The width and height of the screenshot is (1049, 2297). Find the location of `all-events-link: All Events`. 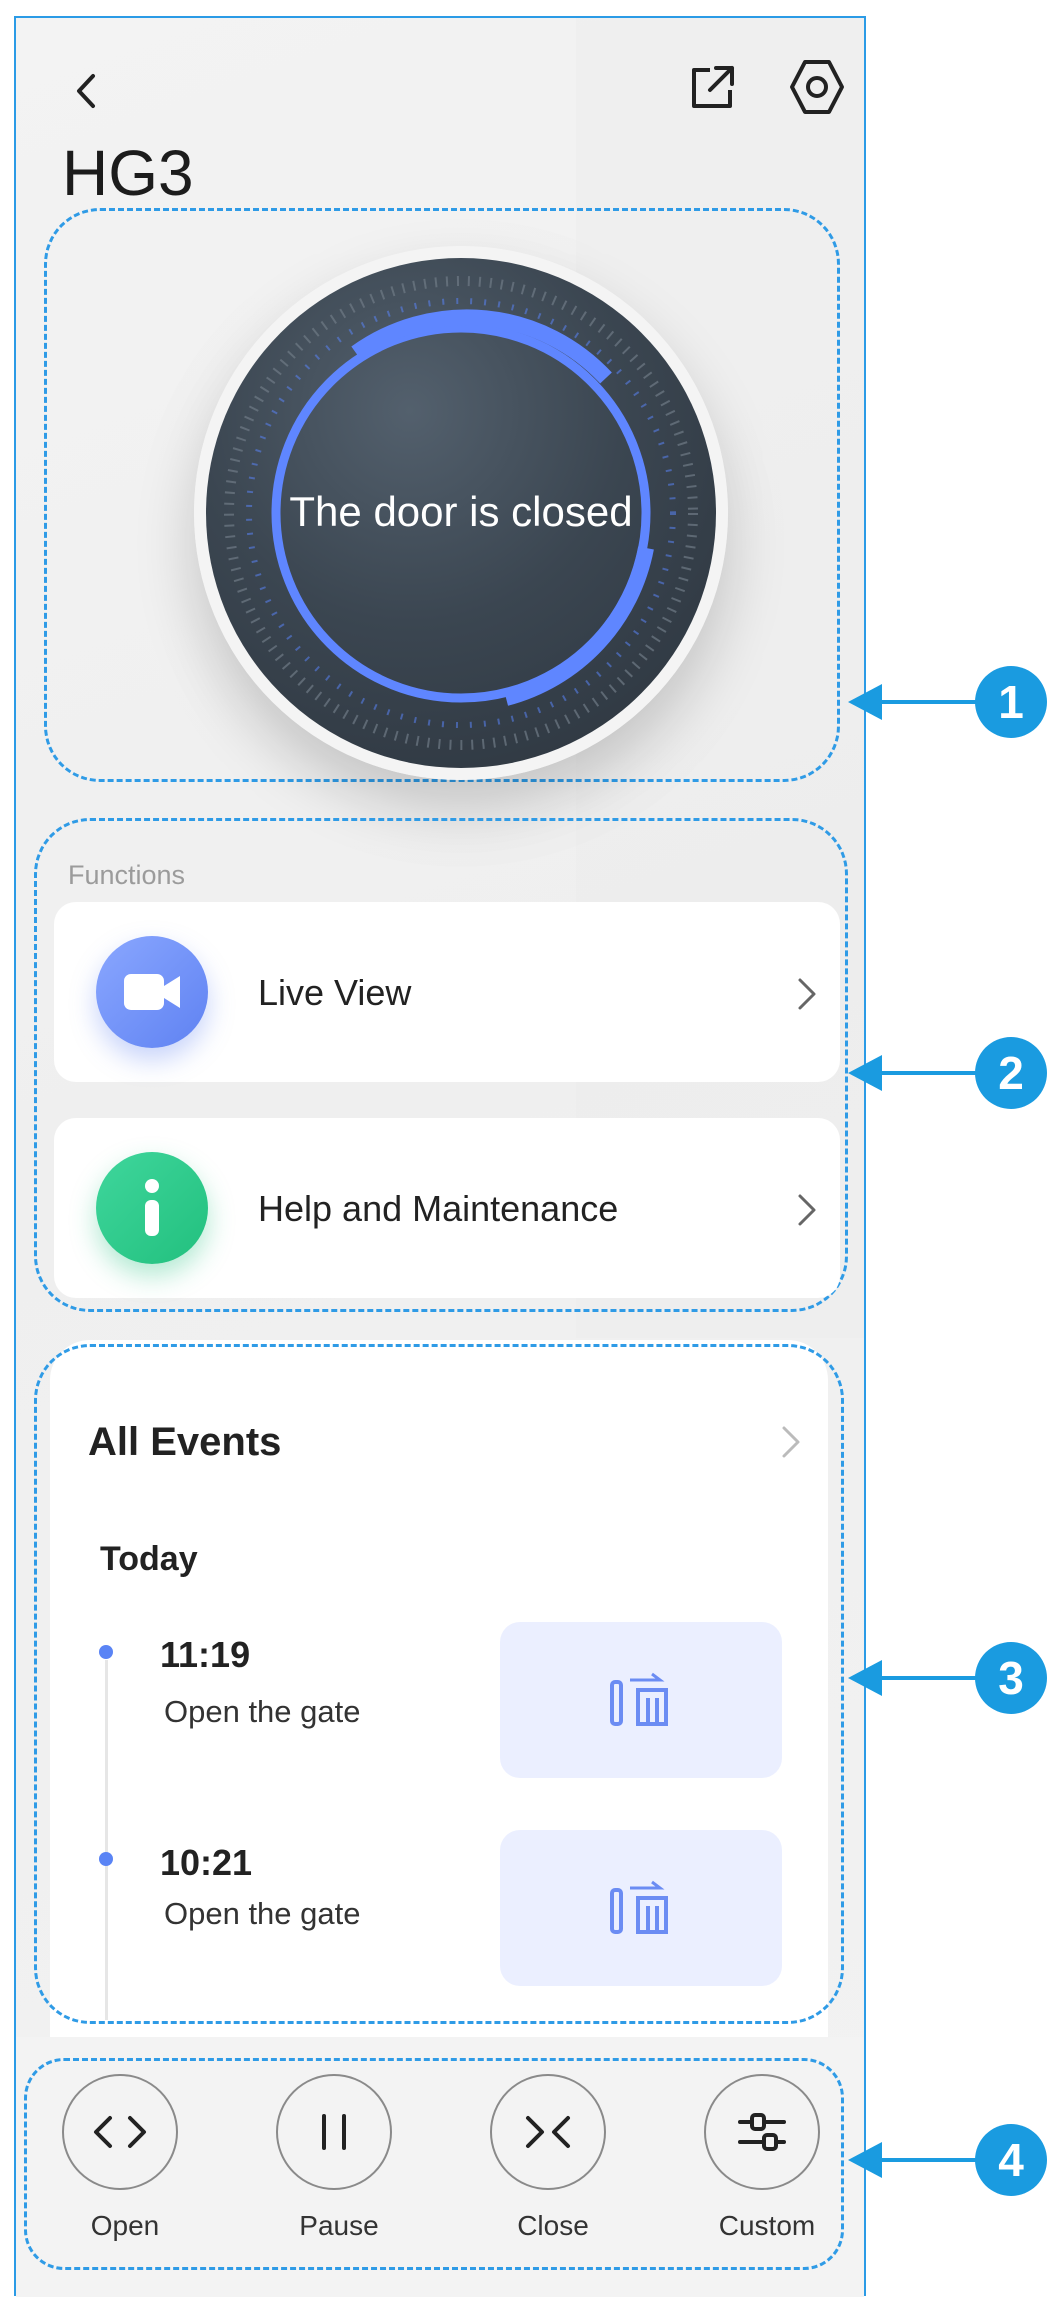

all-events-link: All Events is located at coordinates (184, 1442).